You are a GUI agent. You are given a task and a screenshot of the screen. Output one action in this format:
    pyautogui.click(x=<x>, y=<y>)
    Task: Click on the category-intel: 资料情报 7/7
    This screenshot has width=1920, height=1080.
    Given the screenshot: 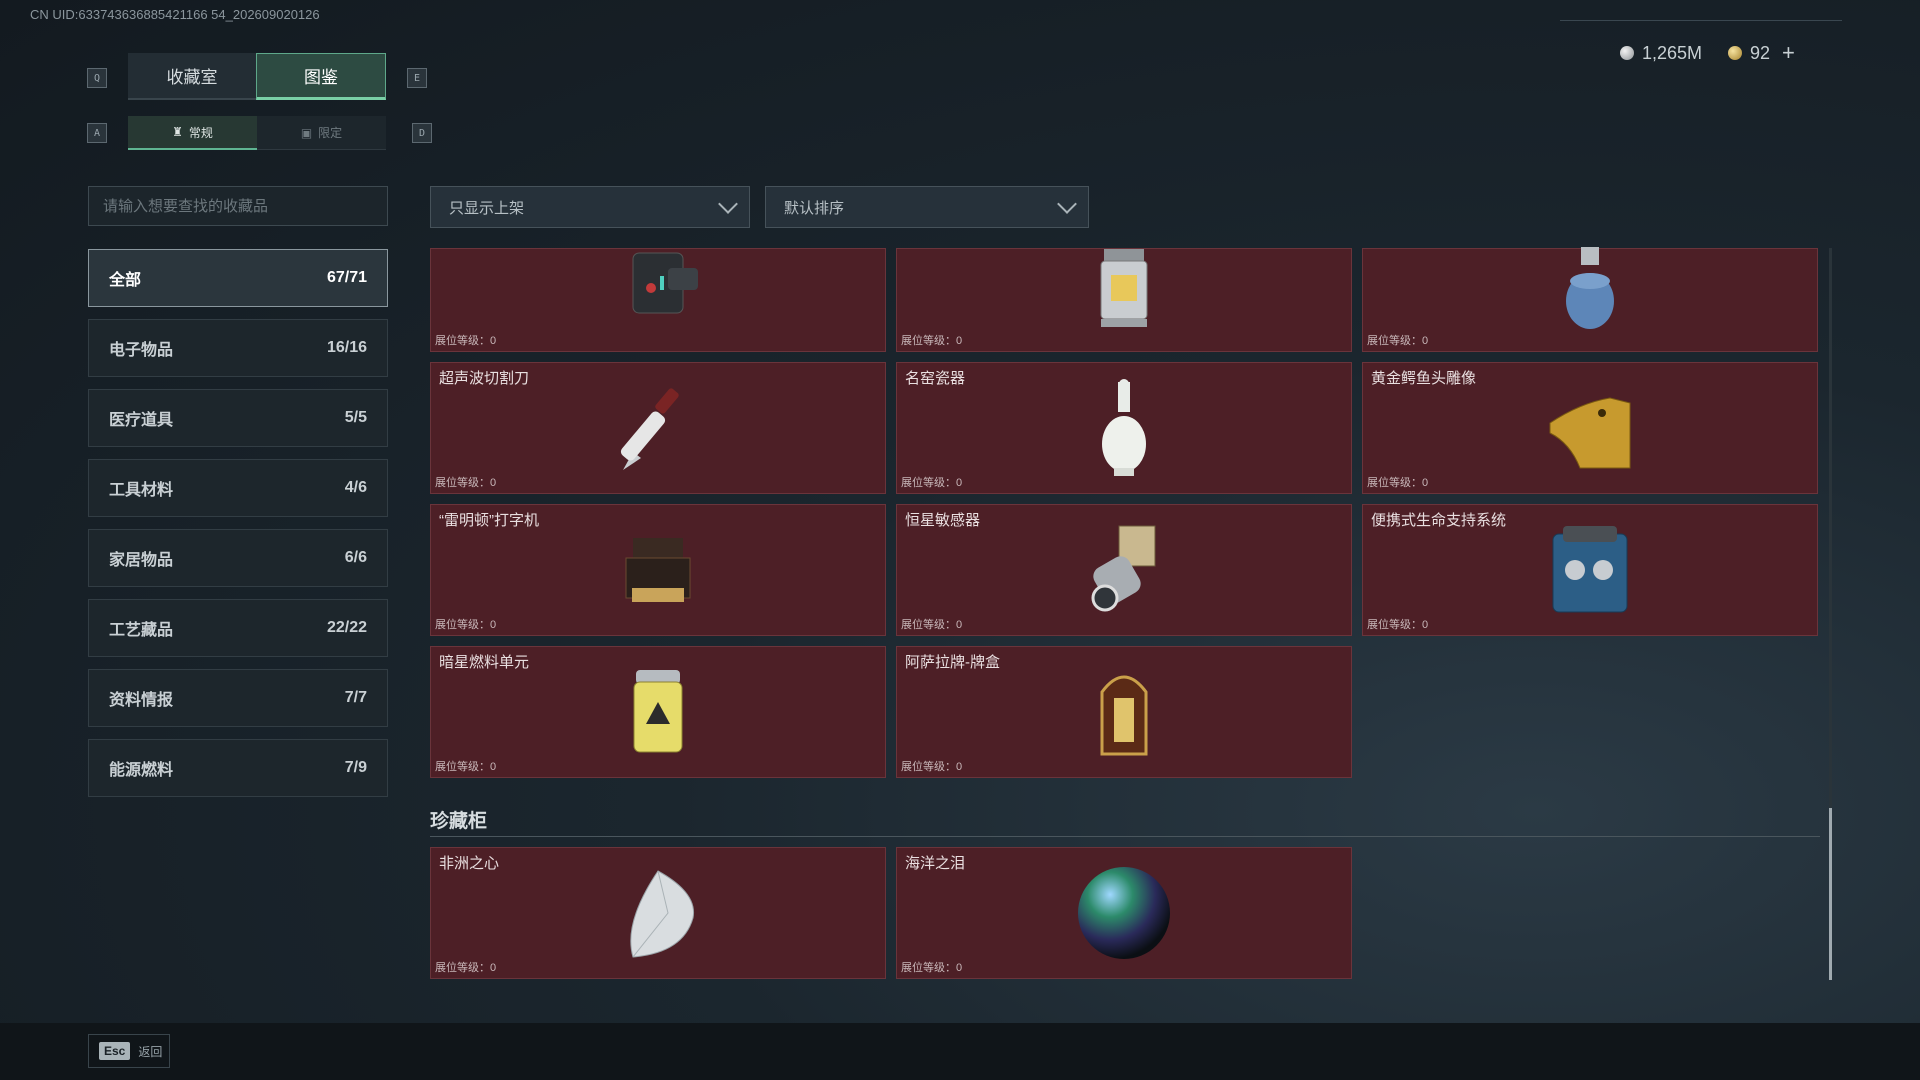 What is the action you would take?
    pyautogui.click(x=238, y=698)
    